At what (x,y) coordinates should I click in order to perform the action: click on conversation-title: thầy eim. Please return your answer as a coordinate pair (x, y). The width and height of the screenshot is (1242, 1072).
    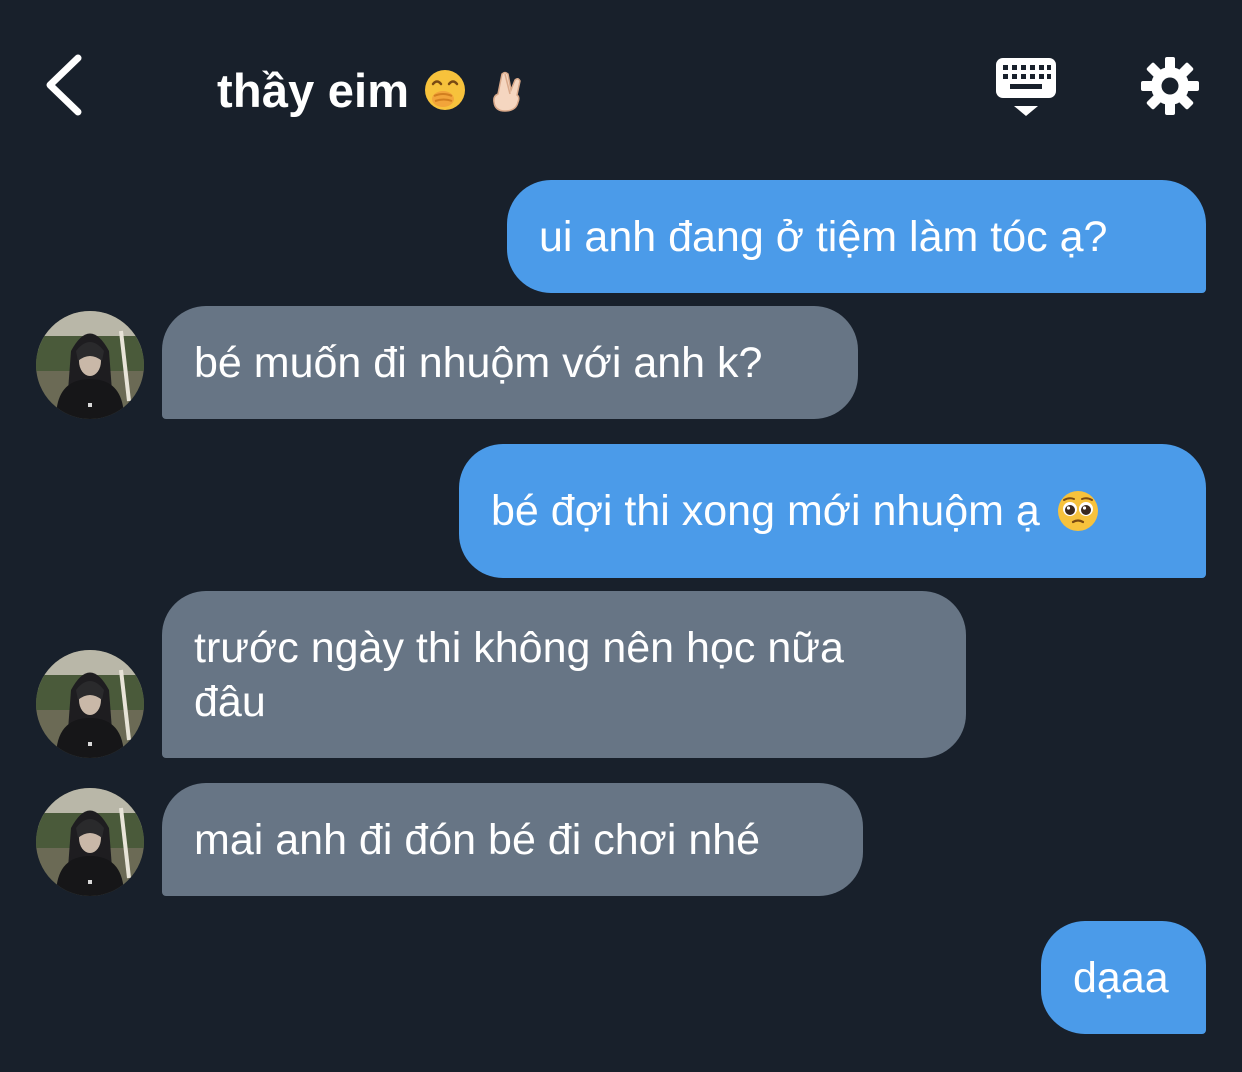
    Looking at the image, I should click on (373, 90).